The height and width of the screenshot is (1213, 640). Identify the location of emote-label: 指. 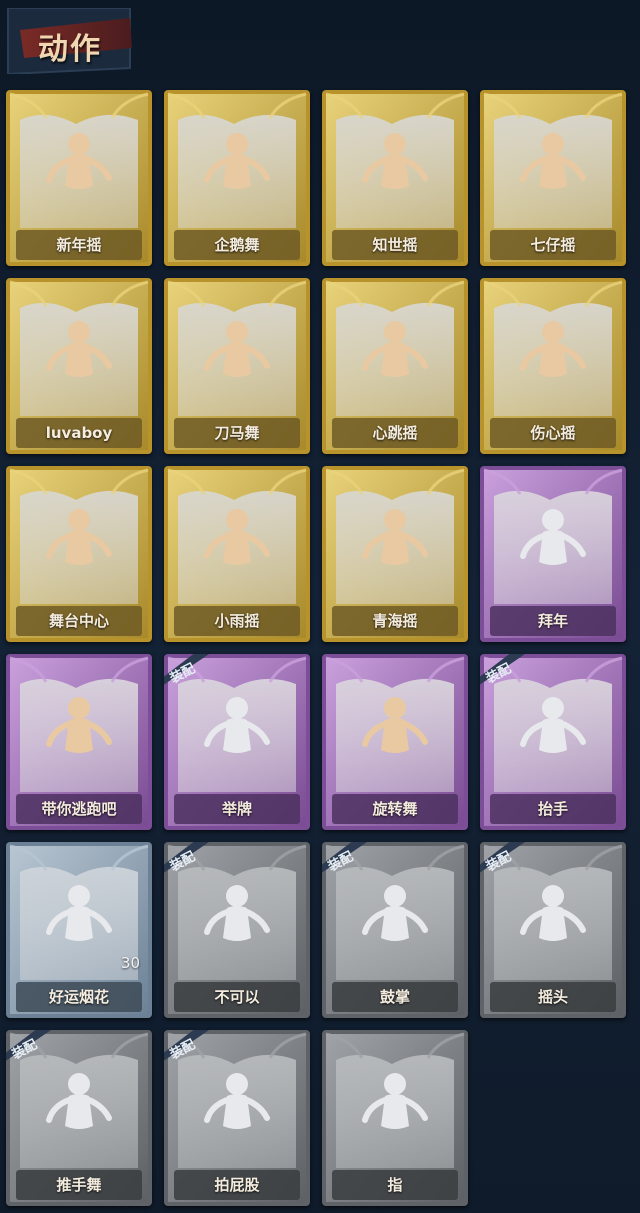
(395, 1185).